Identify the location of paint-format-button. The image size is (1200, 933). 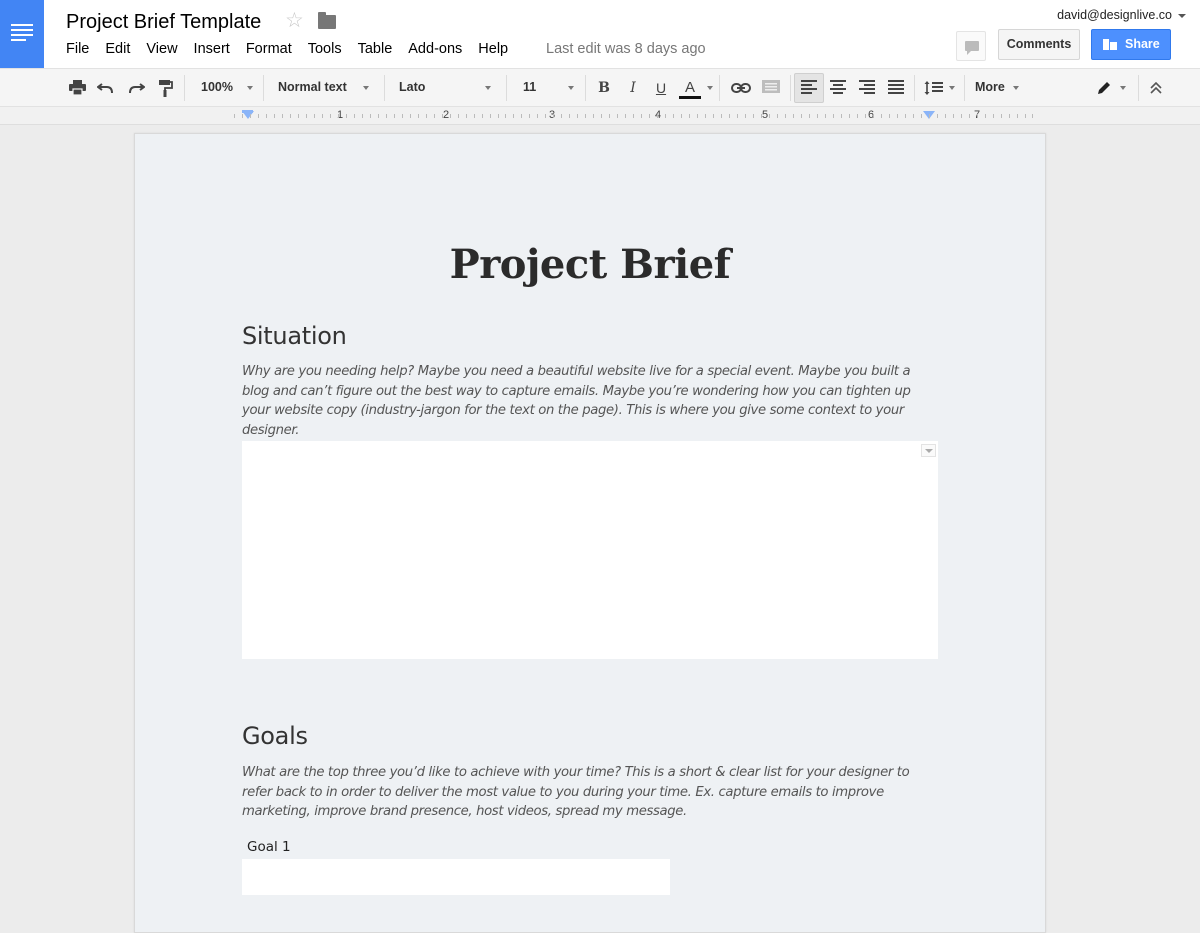
(165, 87).